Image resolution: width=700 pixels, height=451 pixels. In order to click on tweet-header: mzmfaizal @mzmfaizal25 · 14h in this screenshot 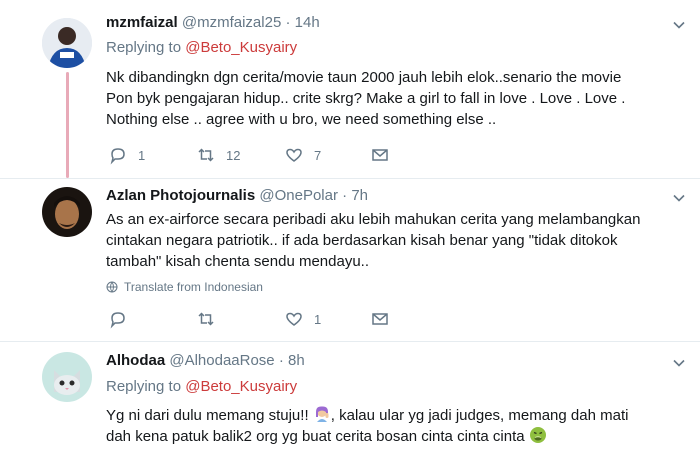, I will do `click(213, 22)`.